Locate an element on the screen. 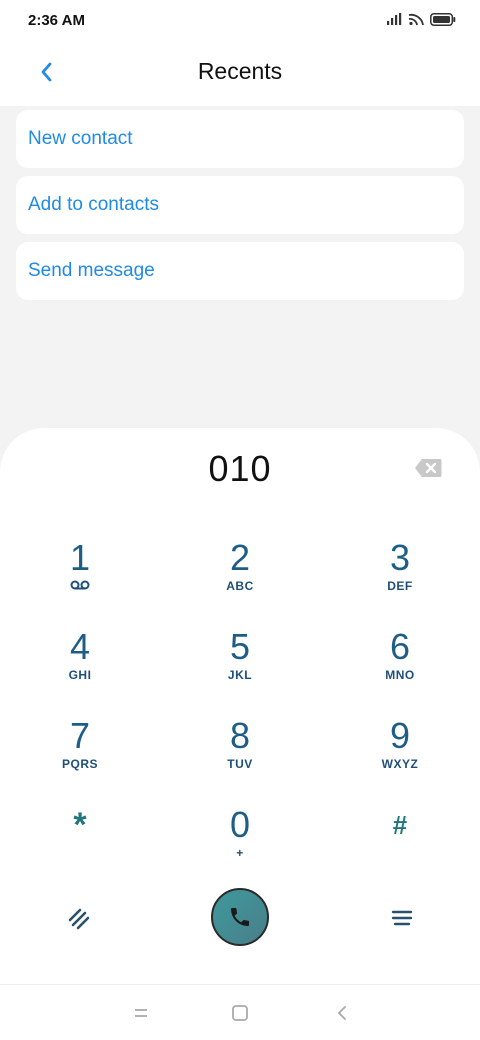 Image resolution: width=480 pixels, height=1040 pixels. call-icon is located at coordinates (240, 917).